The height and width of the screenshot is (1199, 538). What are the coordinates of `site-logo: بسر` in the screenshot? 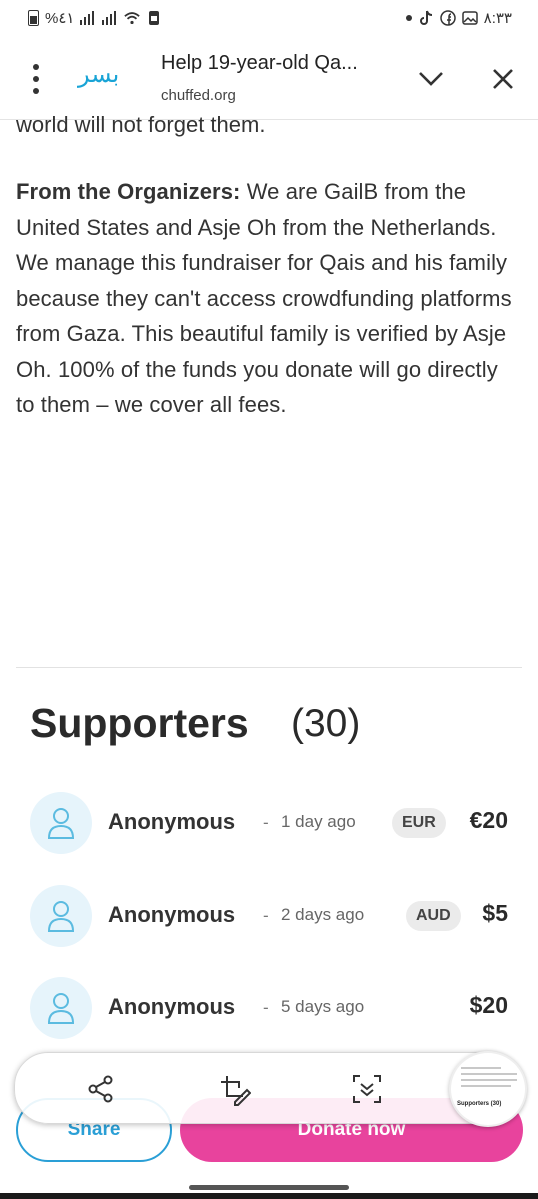 It's located at (99, 74).